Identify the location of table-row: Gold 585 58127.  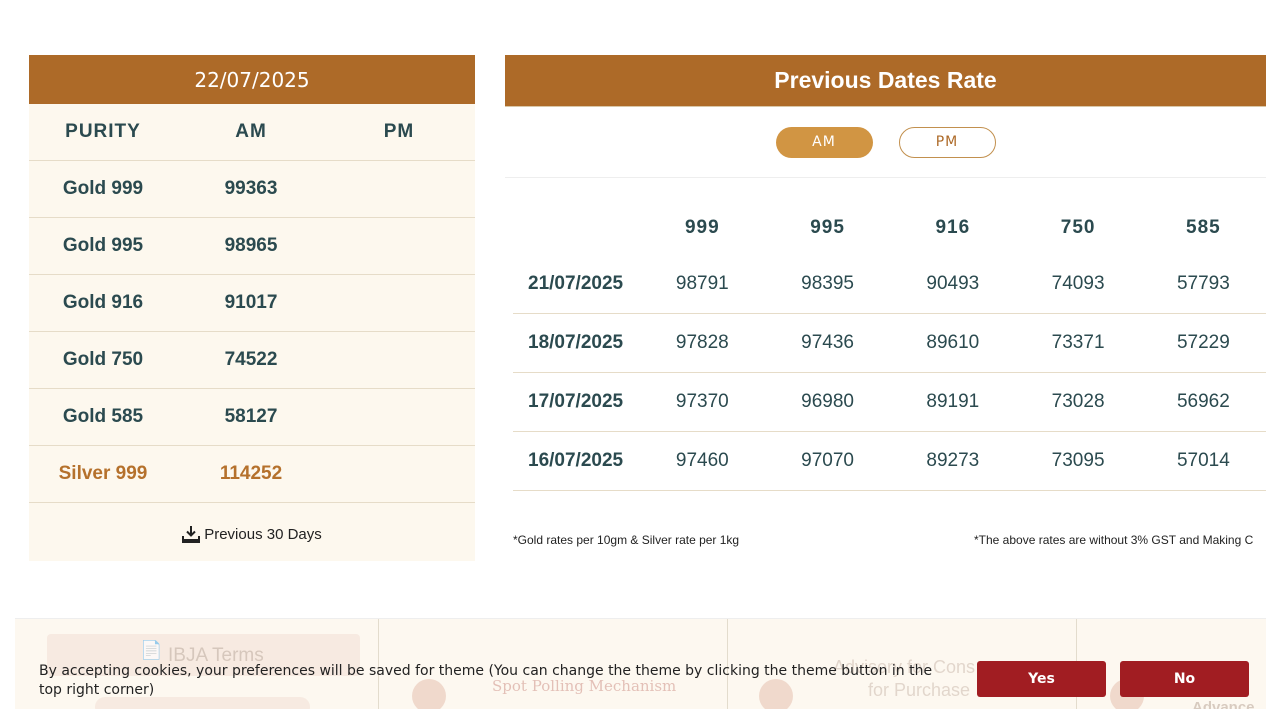
(252, 417).